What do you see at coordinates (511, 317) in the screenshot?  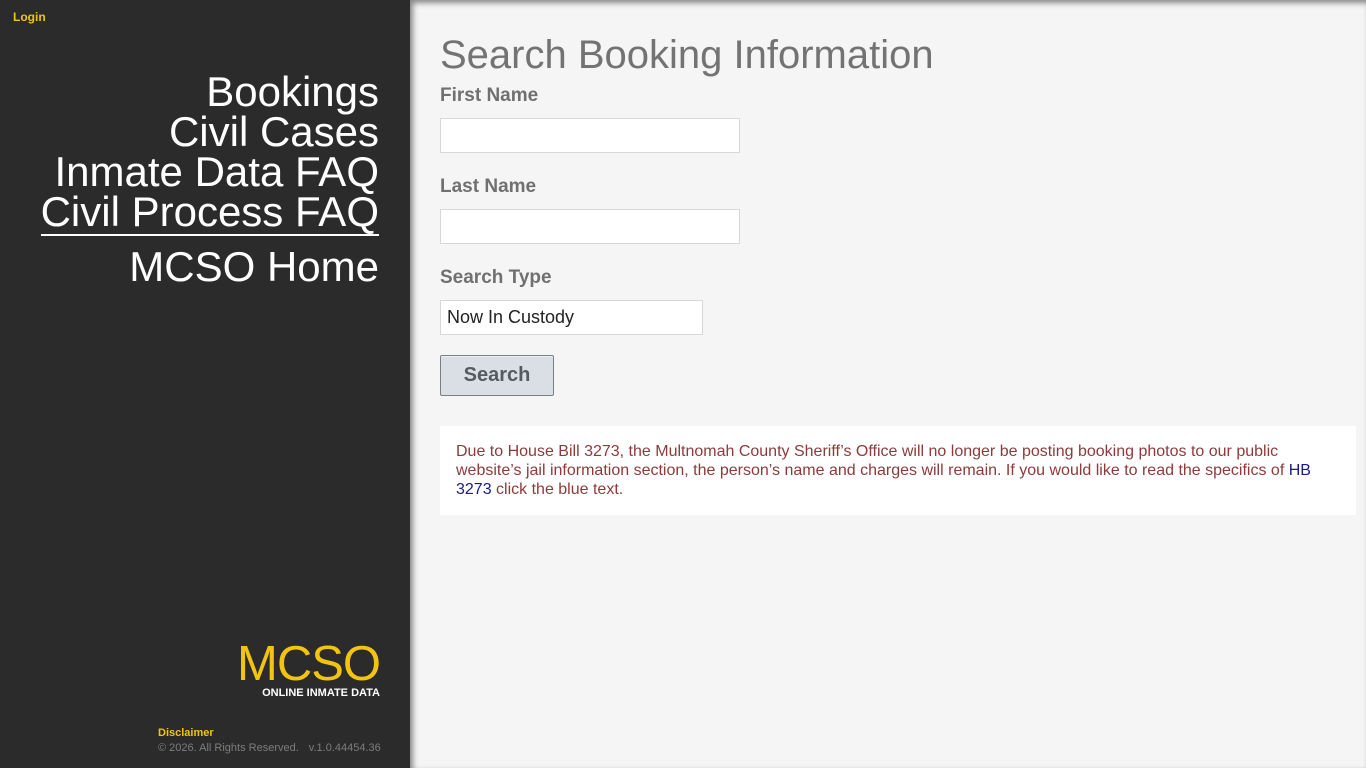 I see `search-type-selected: Now In Custody` at bounding box center [511, 317].